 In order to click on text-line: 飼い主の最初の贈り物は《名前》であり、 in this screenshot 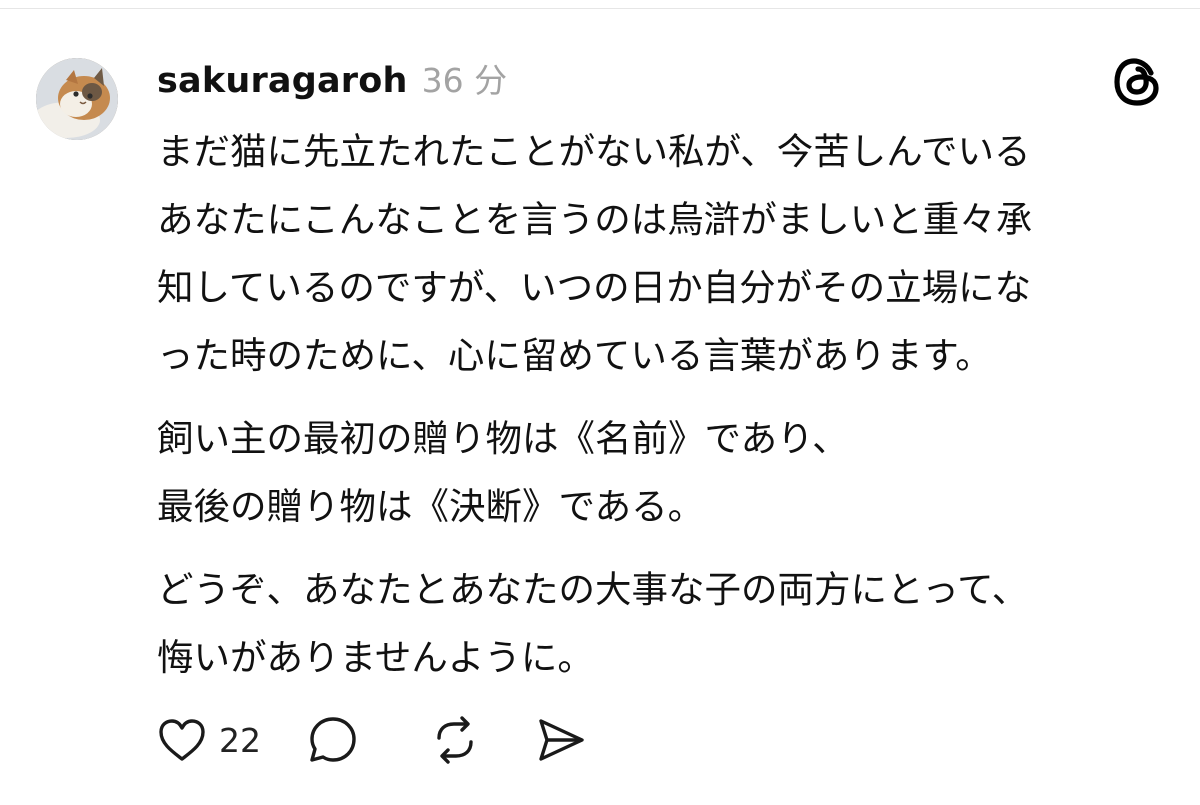, I will do `click(503, 438)`.